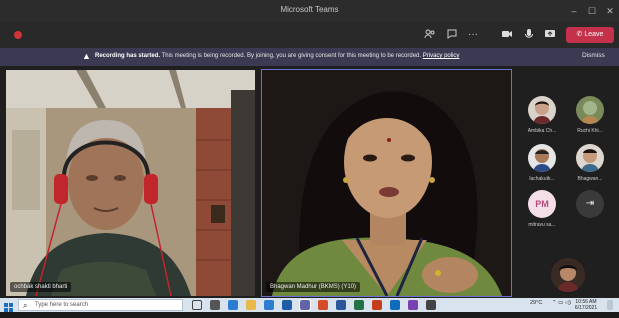 The height and width of the screenshot is (318, 619). What do you see at coordinates (269, 305) in the screenshot?
I see `store-icon` at bounding box center [269, 305].